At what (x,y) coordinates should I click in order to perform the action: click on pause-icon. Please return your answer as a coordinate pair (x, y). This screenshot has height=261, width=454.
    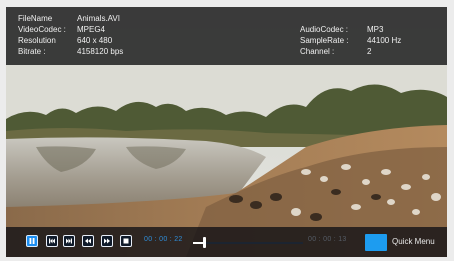
    Looking at the image, I should click on (32, 241).